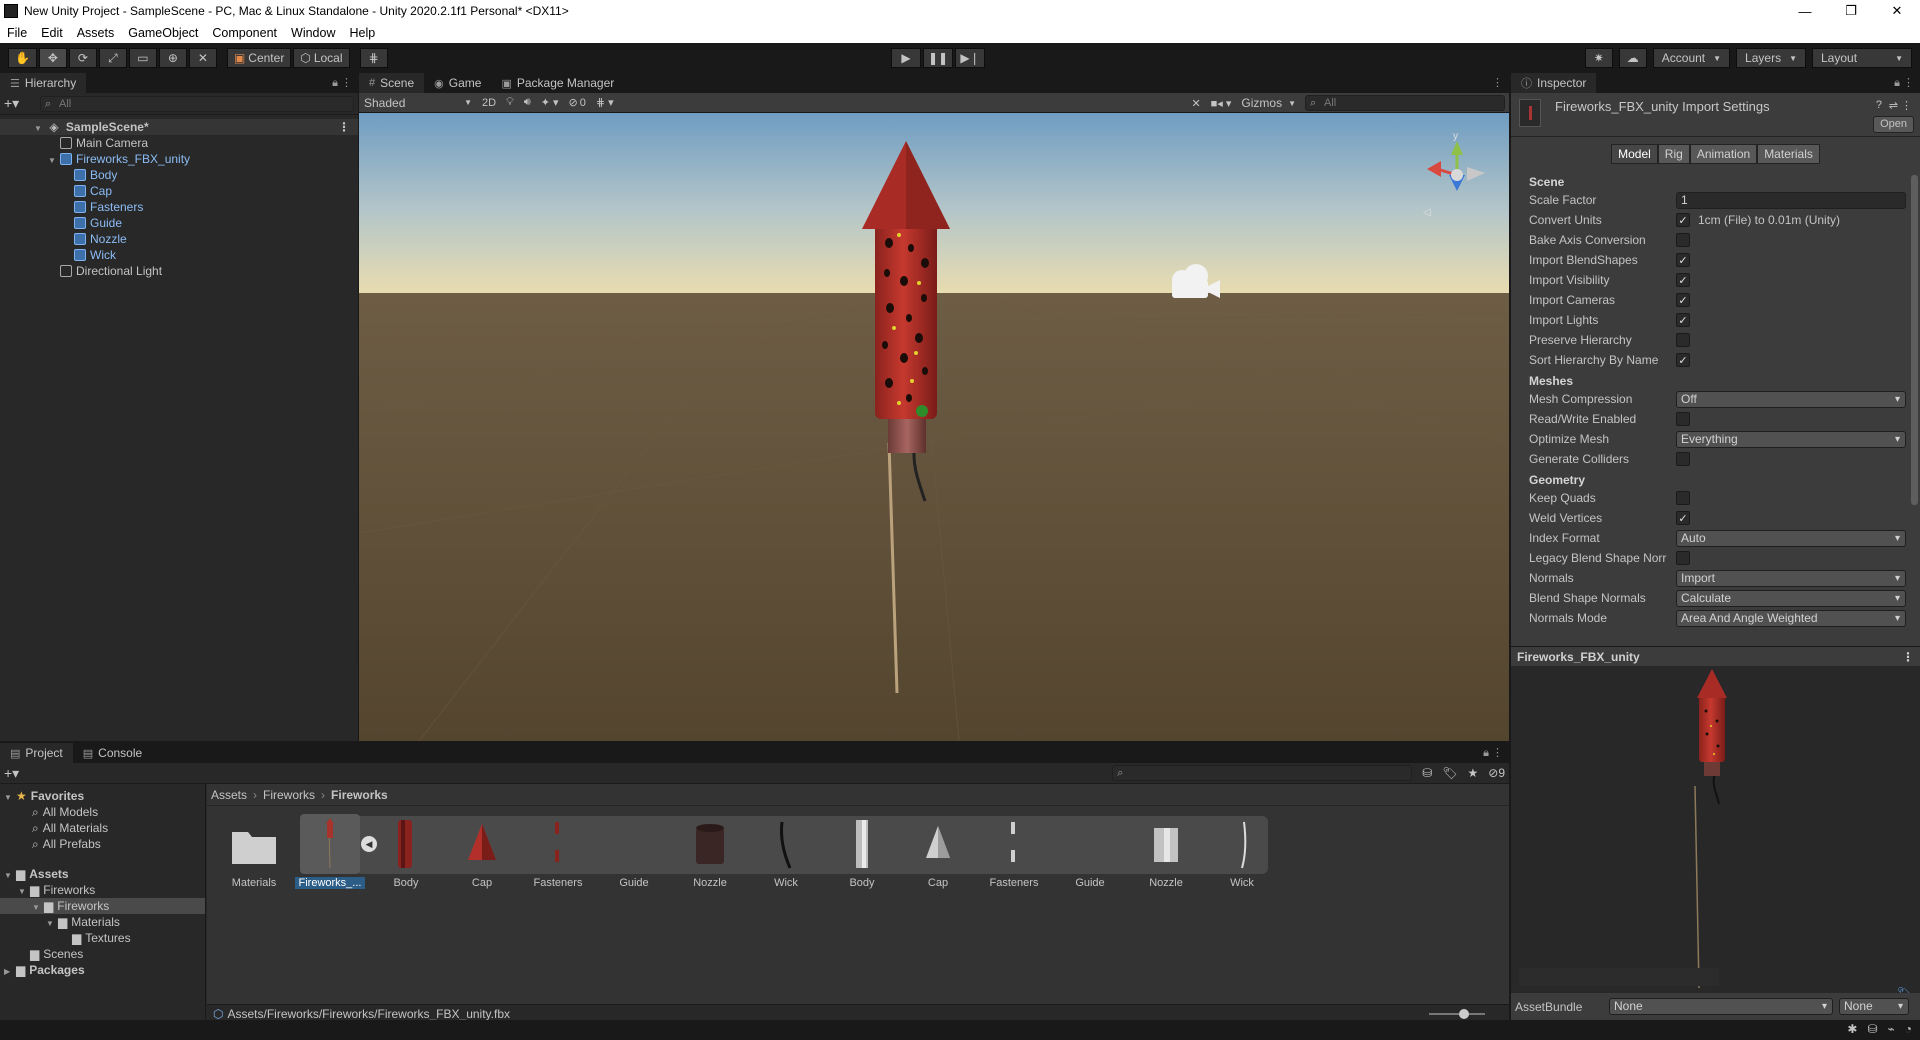 The width and height of the screenshot is (1920, 1040). What do you see at coordinates (1791, 578) in the screenshot?
I see `normals-dropdown: Import` at bounding box center [1791, 578].